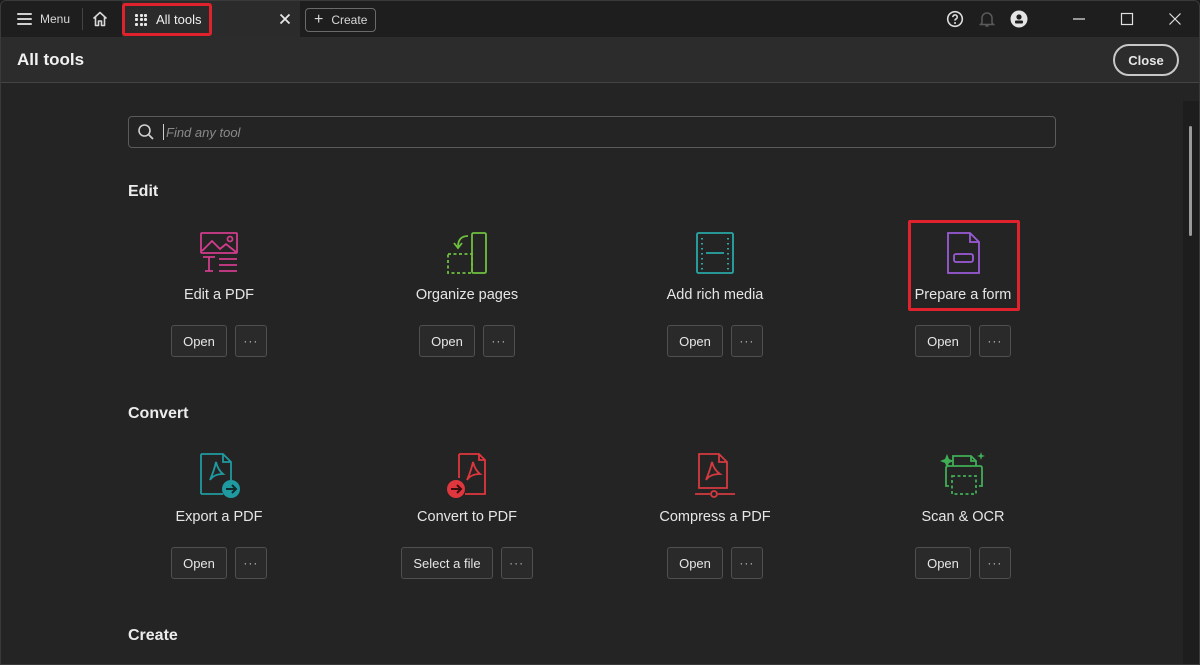  What do you see at coordinates (600, 60) in the screenshot?
I see `page-header: All tools Close` at bounding box center [600, 60].